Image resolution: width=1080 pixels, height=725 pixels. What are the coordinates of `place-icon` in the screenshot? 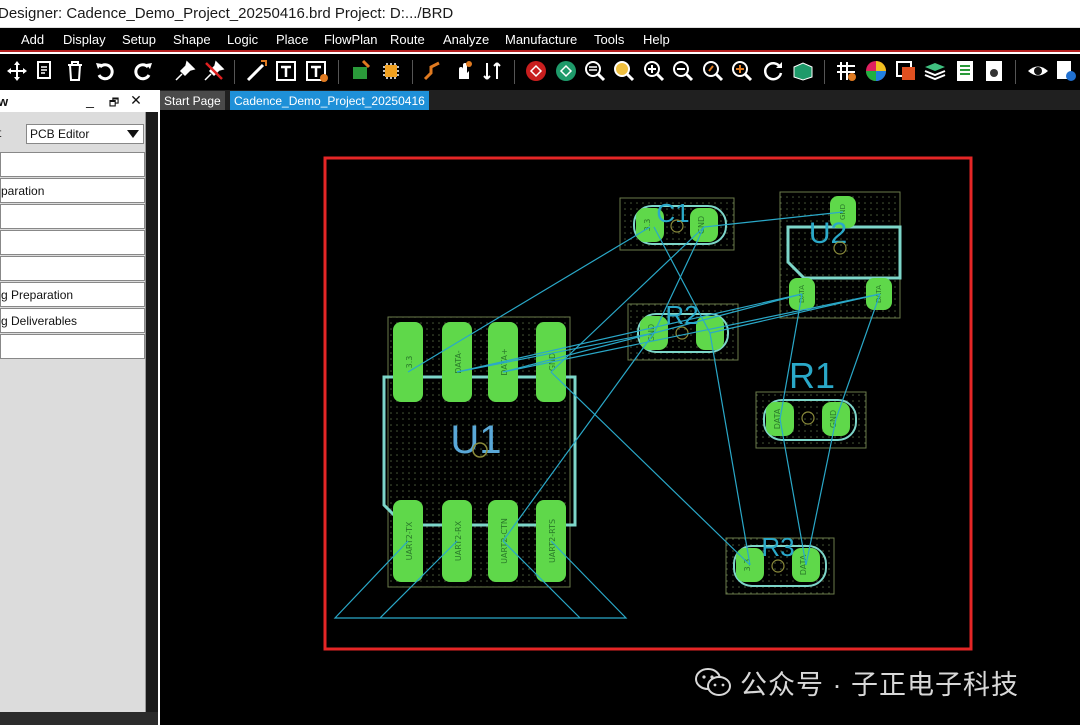 It's located at (361, 71).